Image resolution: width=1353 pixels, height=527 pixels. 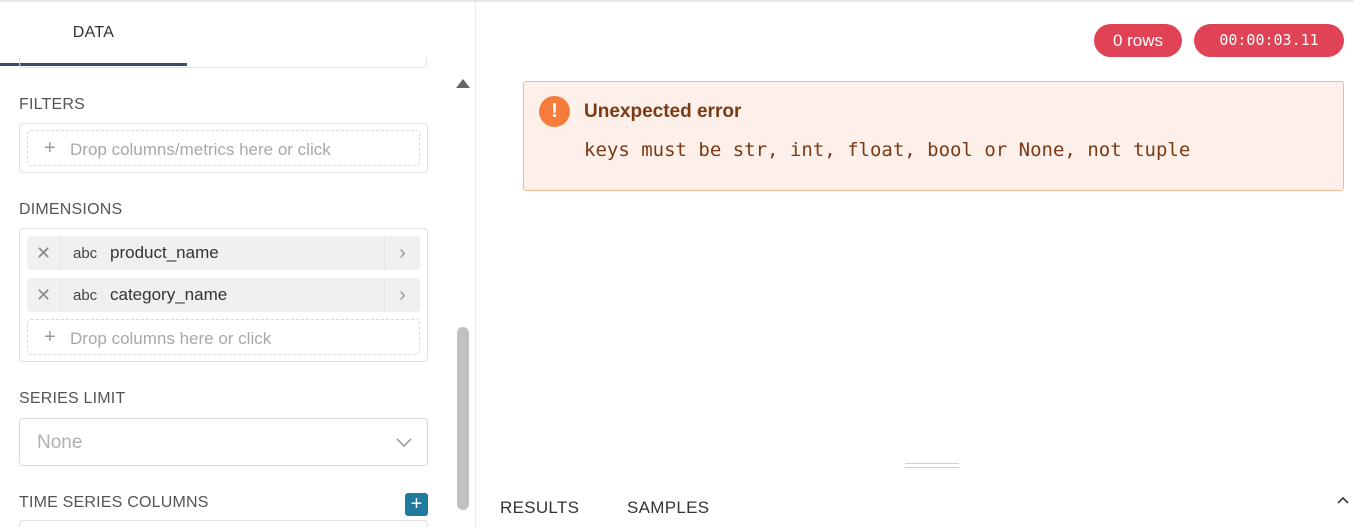 I want to click on dimensions-drop-zone: + Drop columns here or click, so click(x=223, y=337).